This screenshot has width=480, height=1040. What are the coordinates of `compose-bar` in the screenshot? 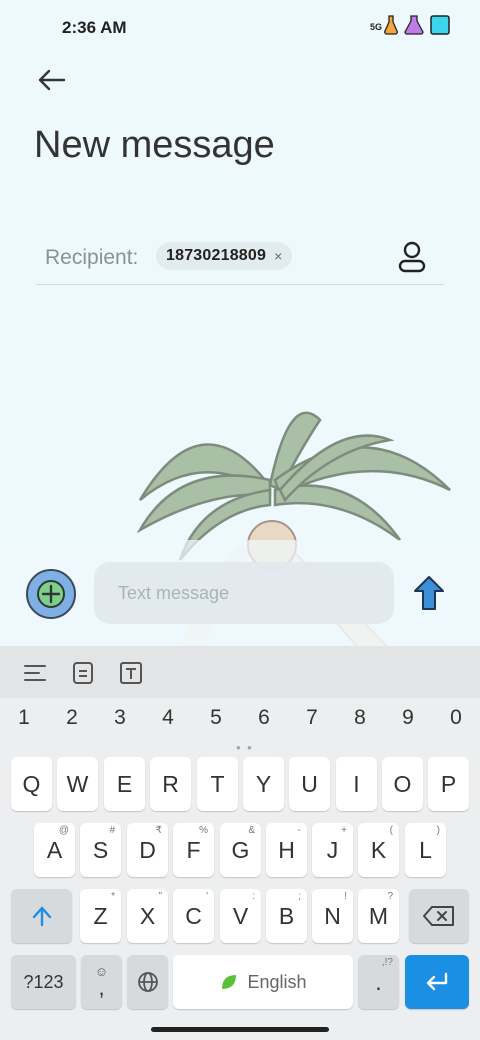 It's located at (240, 593).